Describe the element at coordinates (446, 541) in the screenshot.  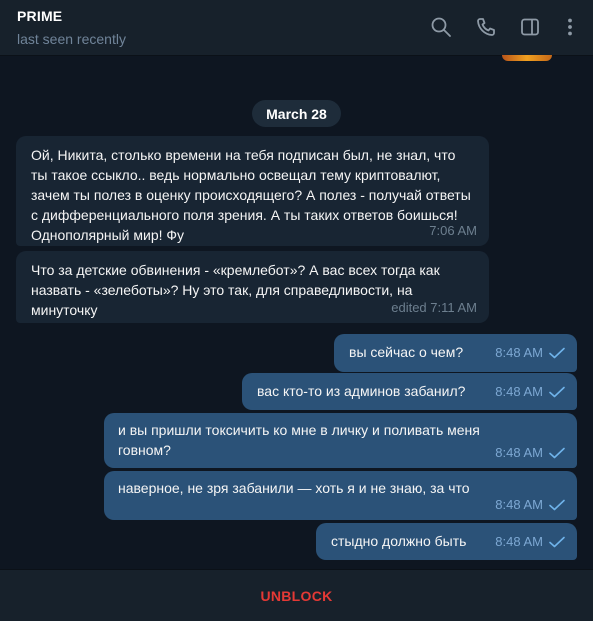
I see `message-outgoing: стыдно должно быть 8:48 AM` at that location.